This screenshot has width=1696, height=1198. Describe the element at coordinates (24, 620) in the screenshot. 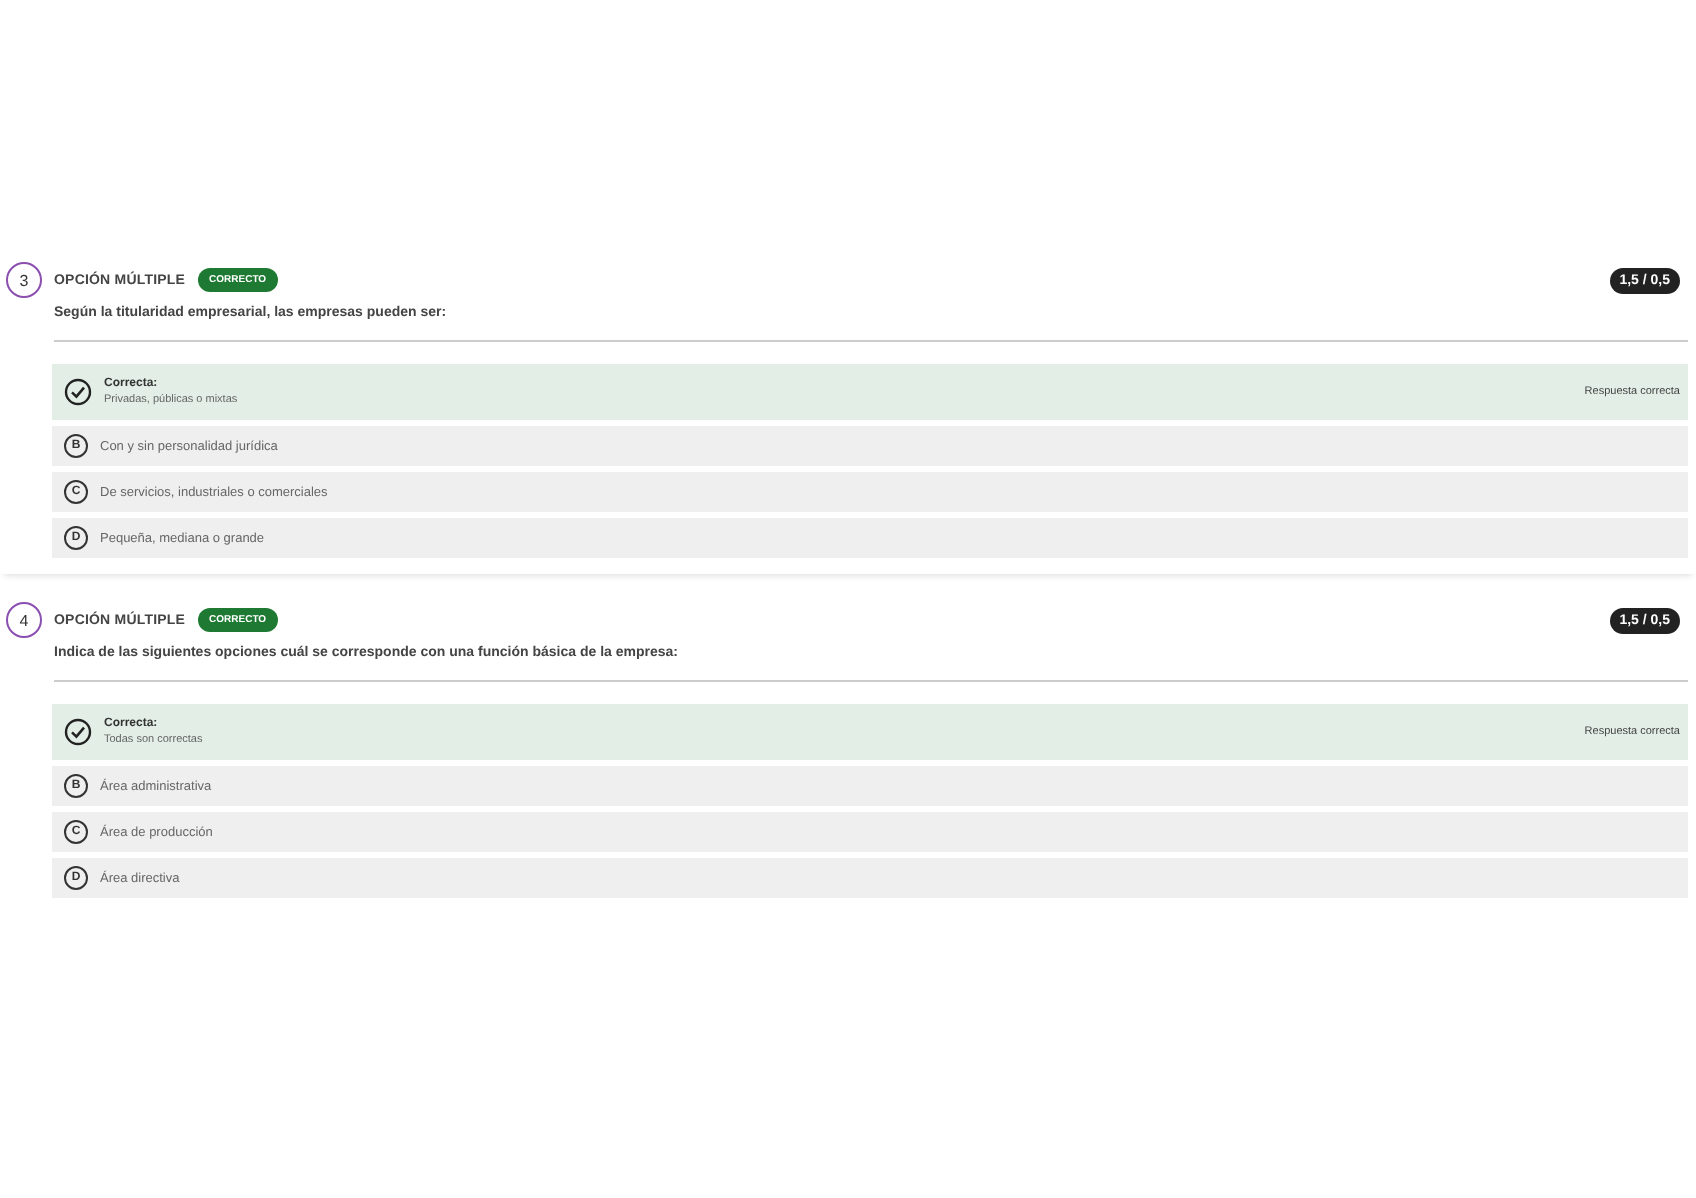

I see `question-number: 4` at that location.